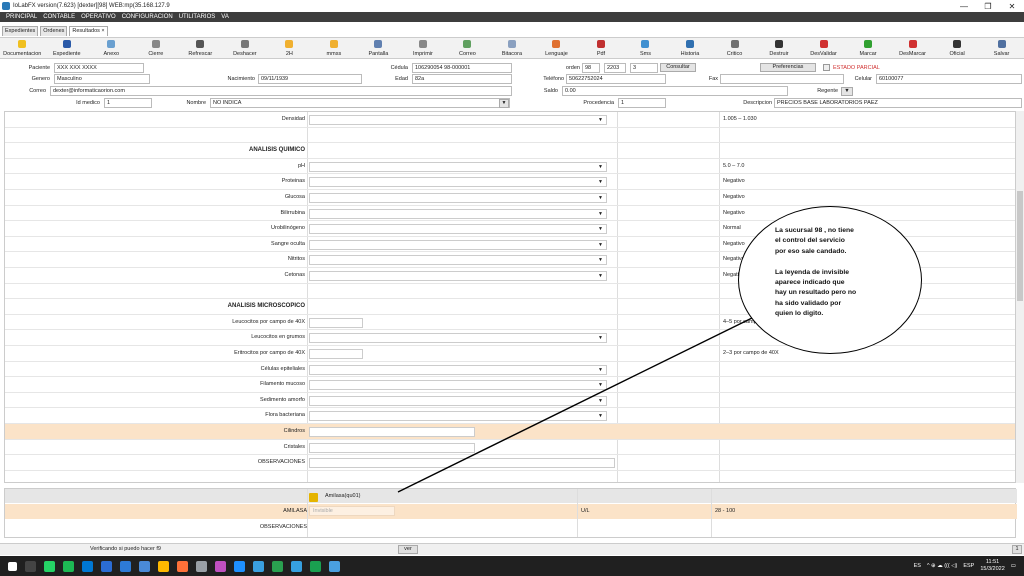 Image resolution: width=1024 pixels, height=576 pixels. Describe the element at coordinates (21, 17) in the screenshot. I see `menu-principal: PRINCIPAL` at that location.